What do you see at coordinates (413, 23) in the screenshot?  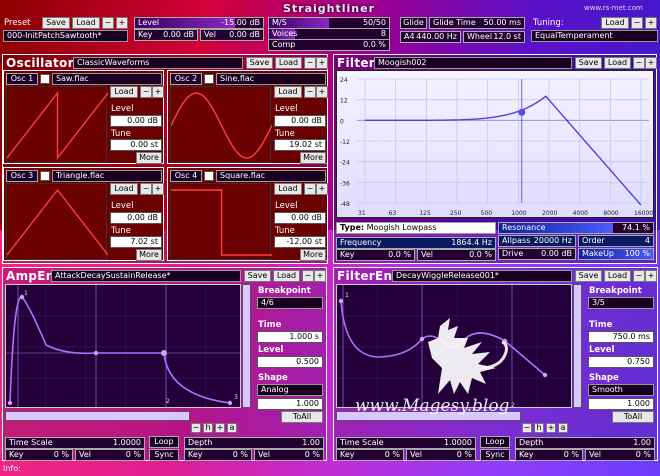 I see `glide-button: Glide` at bounding box center [413, 23].